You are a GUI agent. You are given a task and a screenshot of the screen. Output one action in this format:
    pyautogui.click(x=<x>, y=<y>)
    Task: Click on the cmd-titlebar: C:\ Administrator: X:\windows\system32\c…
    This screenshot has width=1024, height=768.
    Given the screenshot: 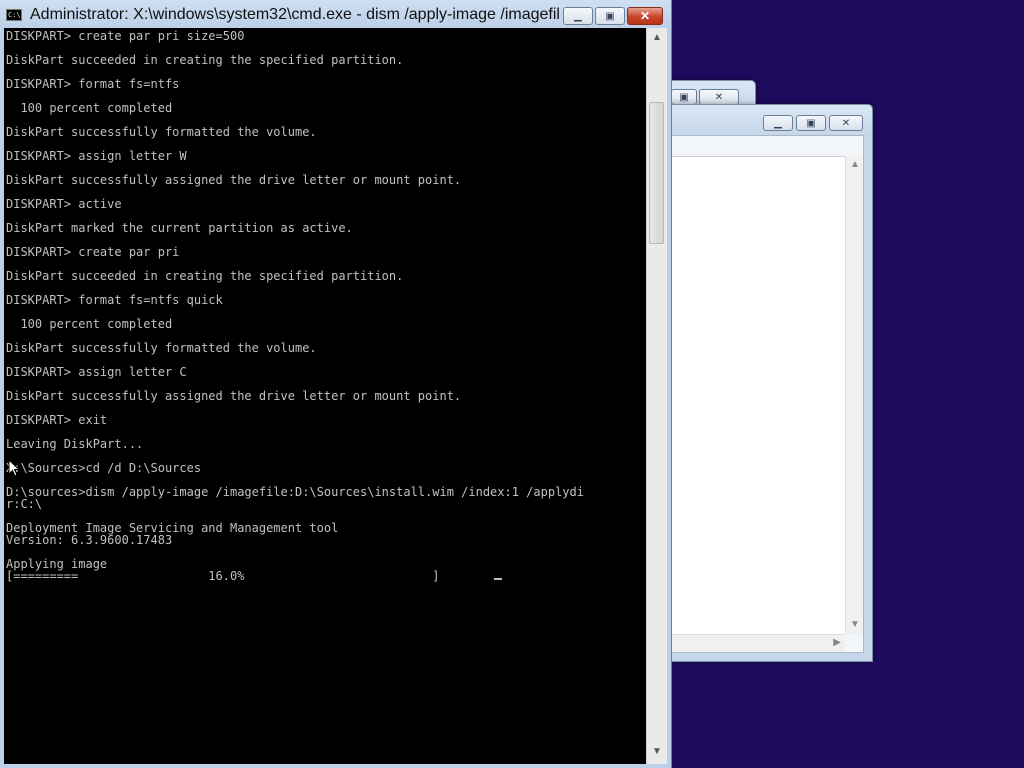 What is the action you would take?
    pyautogui.click(x=335, y=15)
    